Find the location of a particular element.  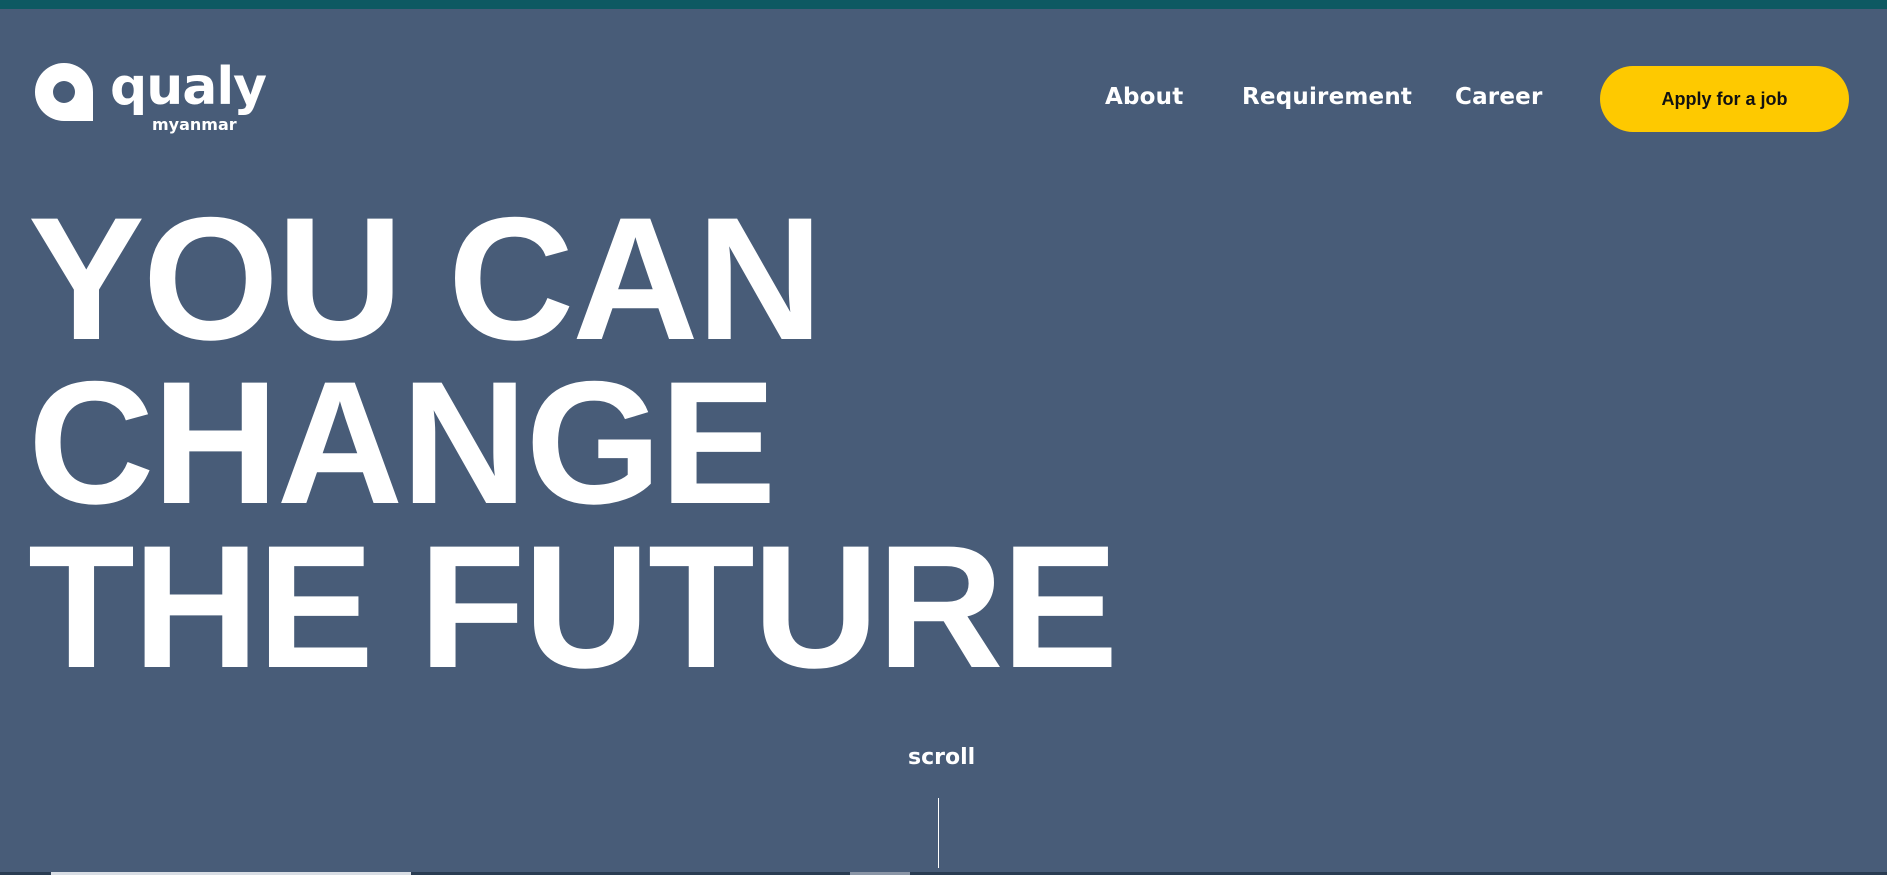

apply-for-job-button: Apply for a job is located at coordinates (1724, 99).